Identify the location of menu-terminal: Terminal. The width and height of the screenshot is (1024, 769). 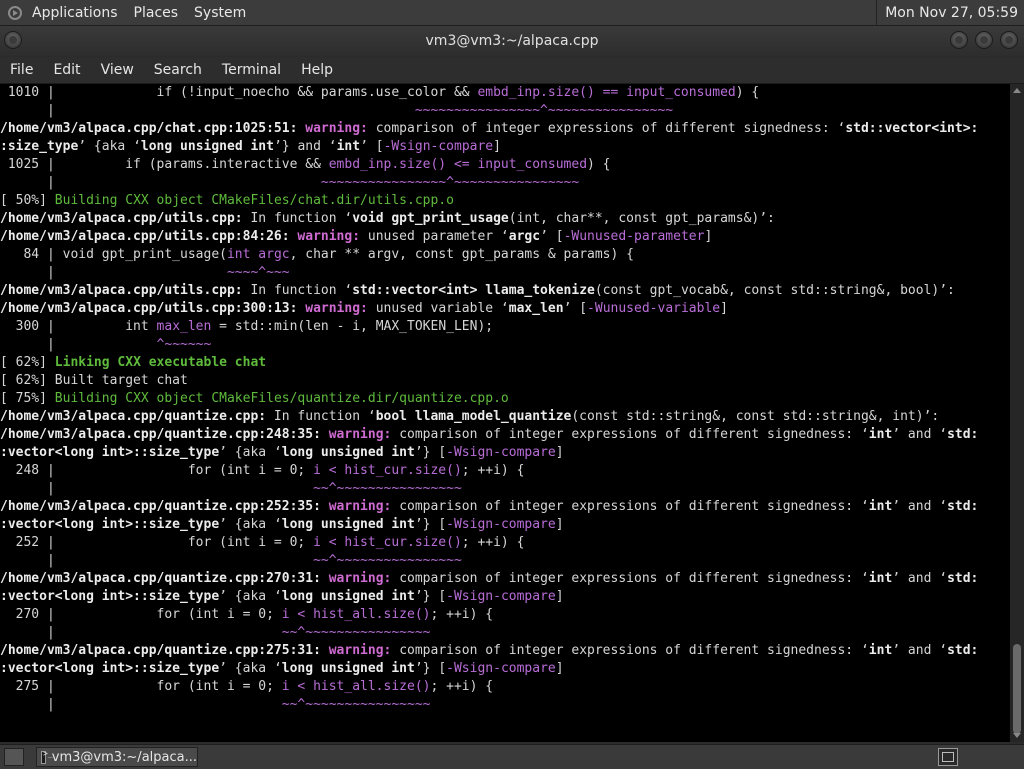
(251, 70).